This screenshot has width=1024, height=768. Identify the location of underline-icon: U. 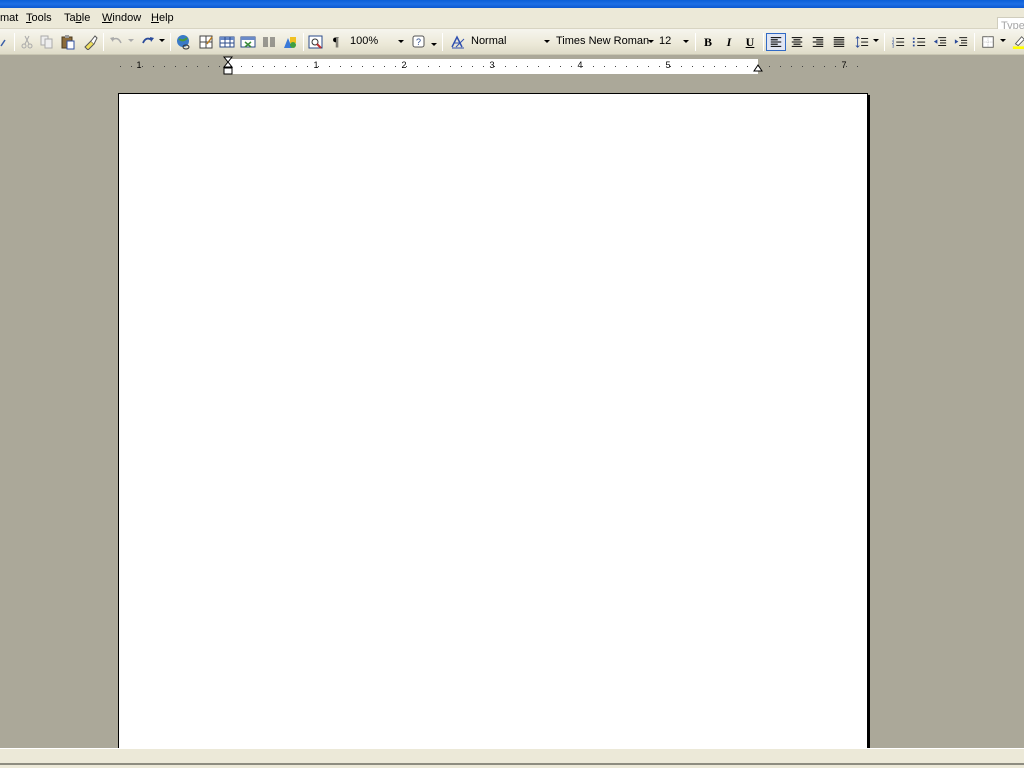
(750, 41).